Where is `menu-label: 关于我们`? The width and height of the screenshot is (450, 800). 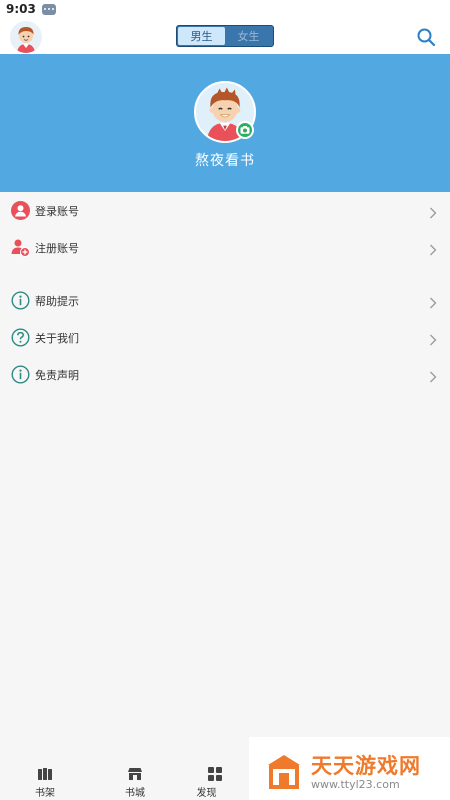
menu-label: 关于我们 is located at coordinates (57, 338).